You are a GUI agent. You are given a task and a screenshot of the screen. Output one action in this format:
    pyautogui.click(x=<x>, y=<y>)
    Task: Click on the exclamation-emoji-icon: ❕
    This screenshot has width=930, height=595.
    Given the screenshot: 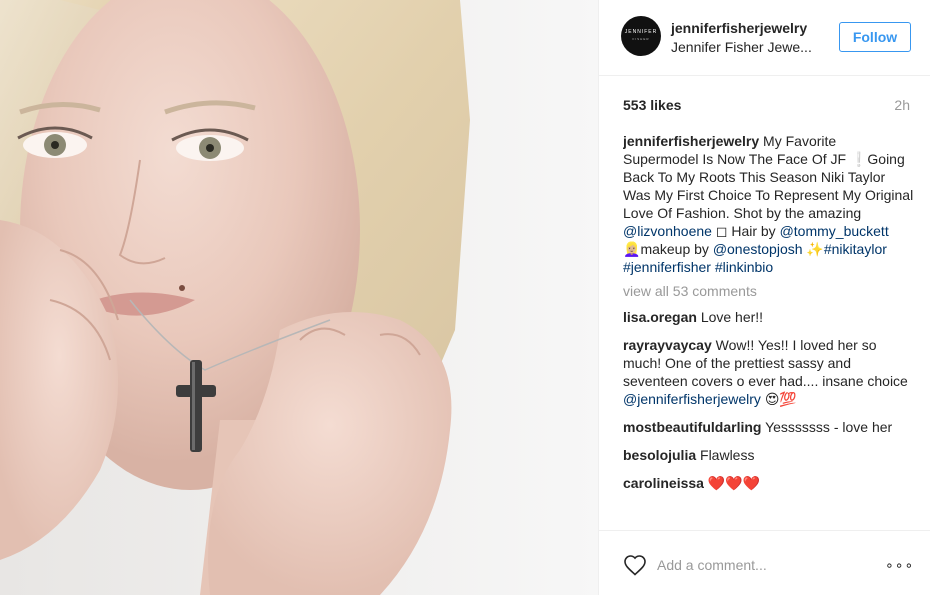 What is the action you would take?
    pyautogui.click(x=858, y=159)
    